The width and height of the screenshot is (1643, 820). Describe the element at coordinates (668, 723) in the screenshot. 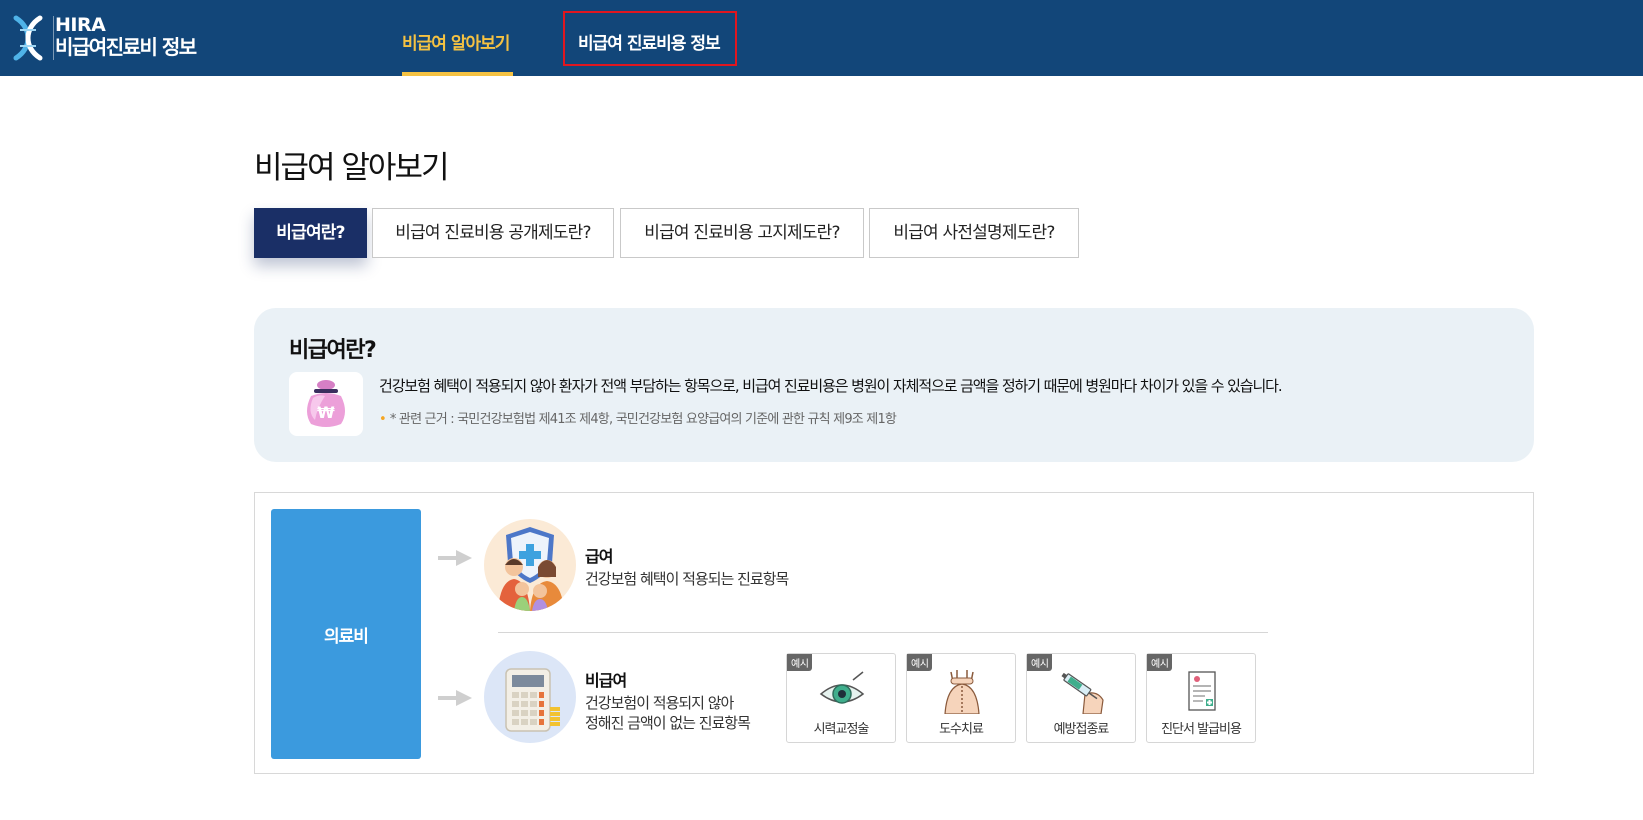

I see `noncovered-desc-line2: 정해진 금액이 없는 진료항목` at that location.